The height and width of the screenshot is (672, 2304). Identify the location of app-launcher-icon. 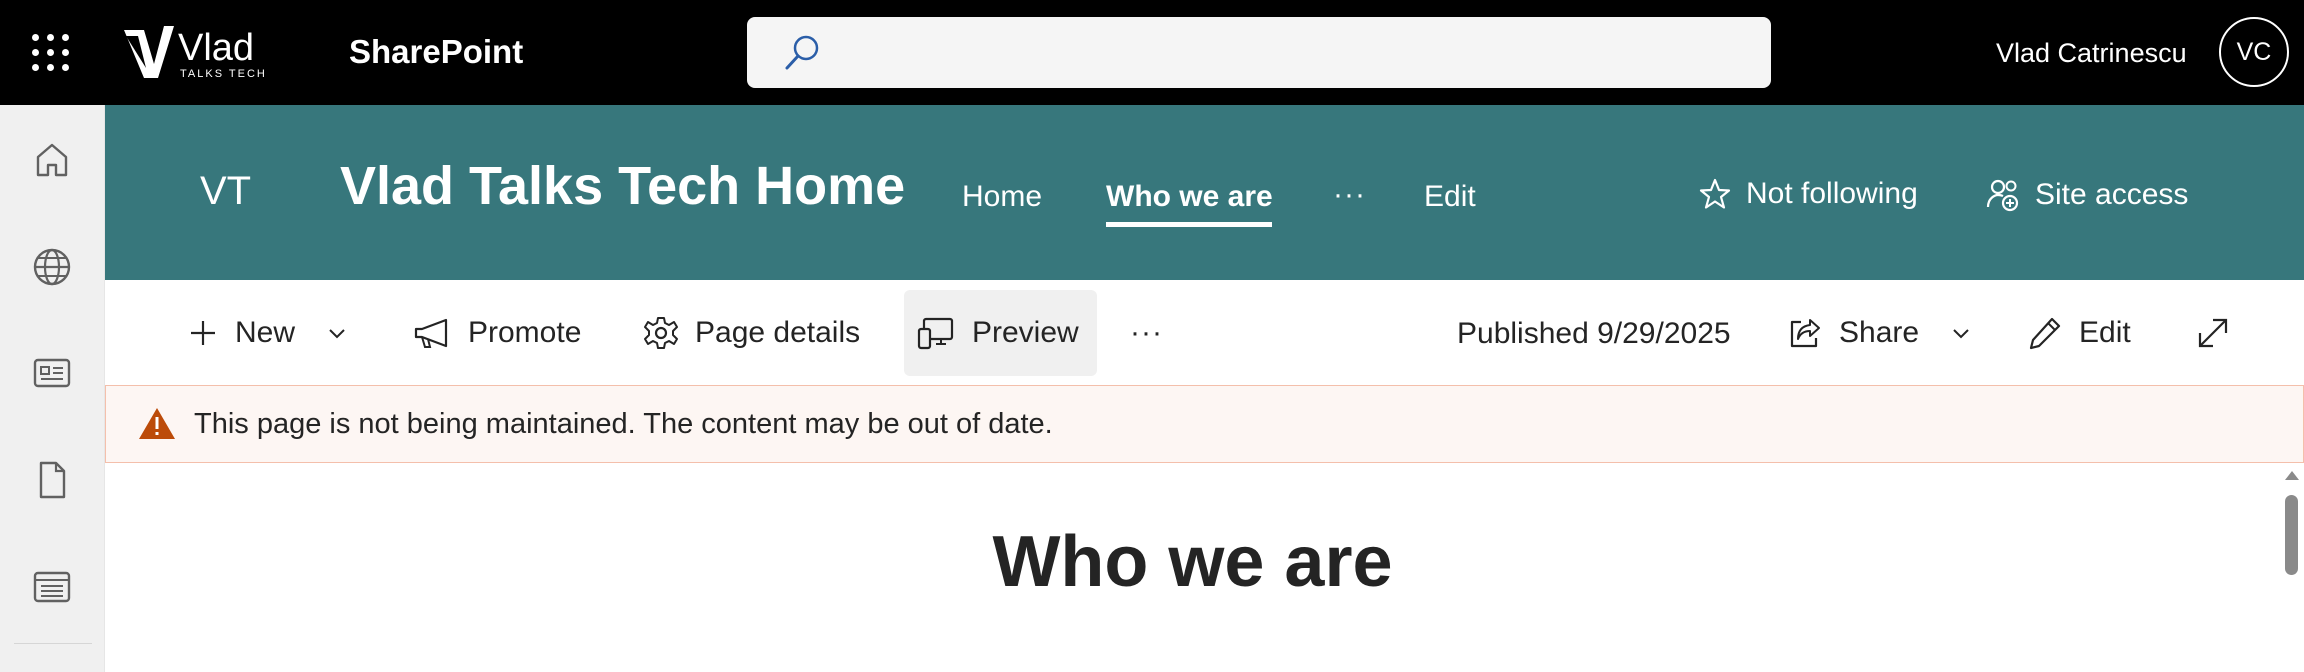
(51, 53).